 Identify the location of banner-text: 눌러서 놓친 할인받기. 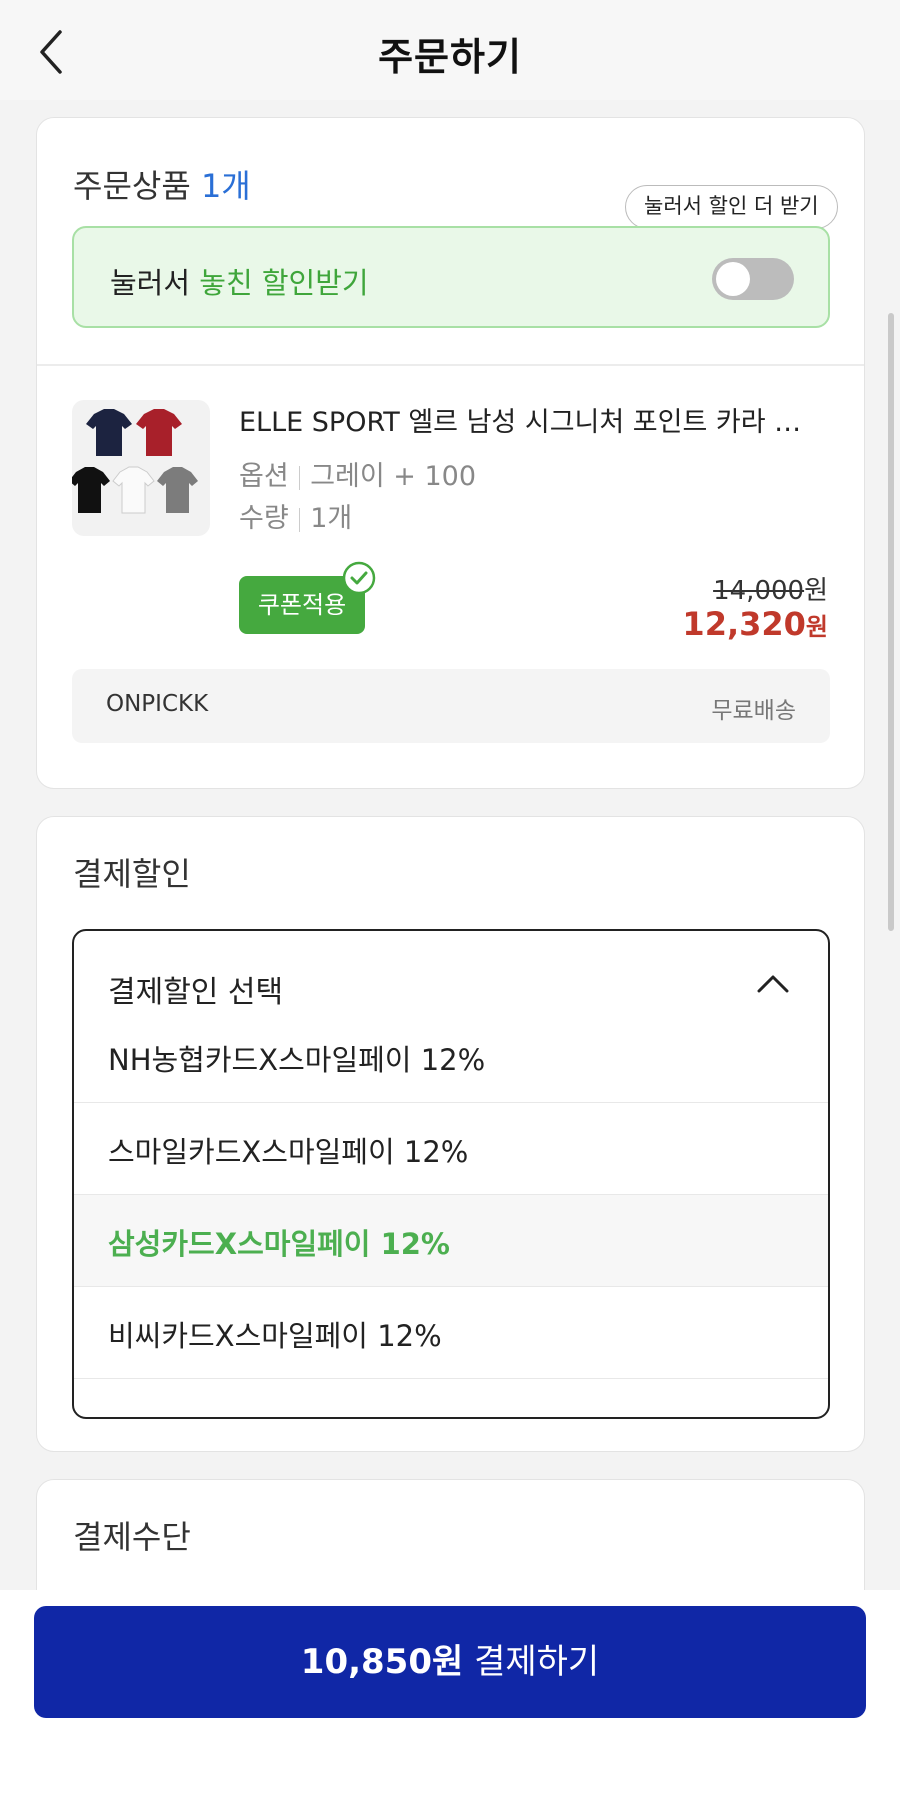
(239, 281).